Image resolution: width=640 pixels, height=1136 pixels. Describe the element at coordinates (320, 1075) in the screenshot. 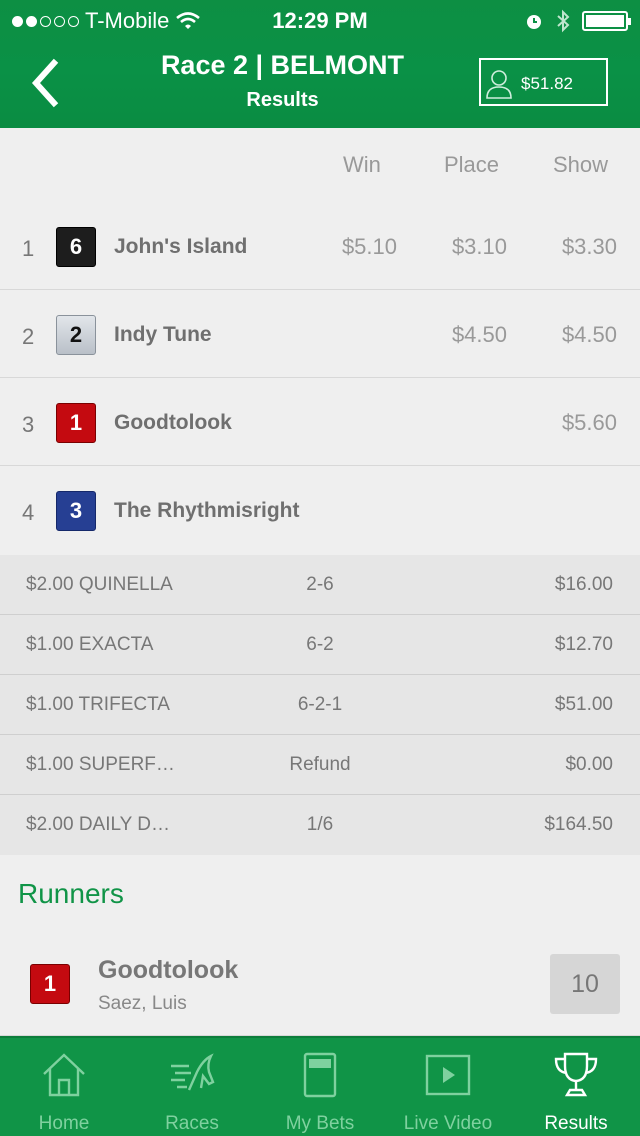

I see `ticket-icon` at that location.